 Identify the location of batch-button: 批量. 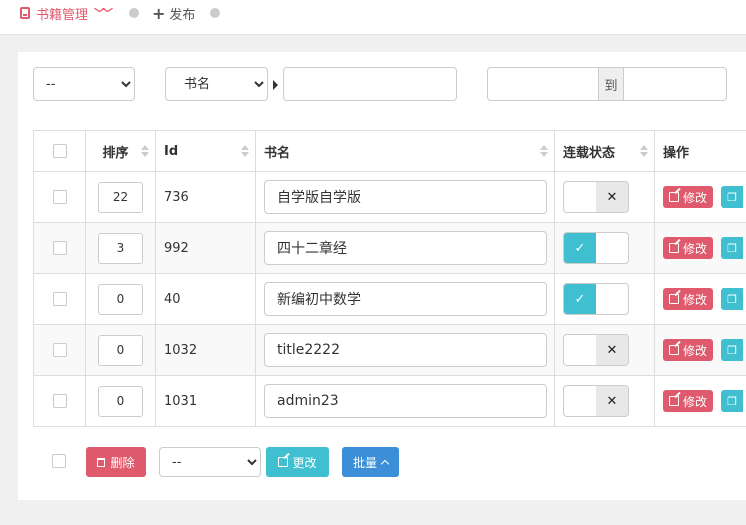
(370, 462).